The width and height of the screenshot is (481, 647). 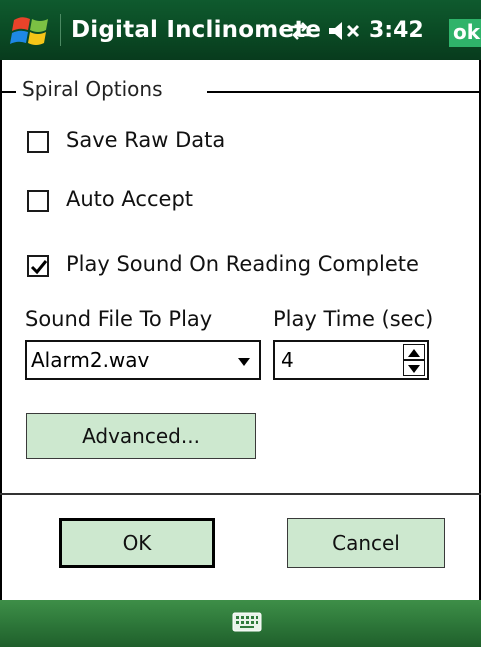 I want to click on group-title: Spiral Options, so click(x=92, y=89).